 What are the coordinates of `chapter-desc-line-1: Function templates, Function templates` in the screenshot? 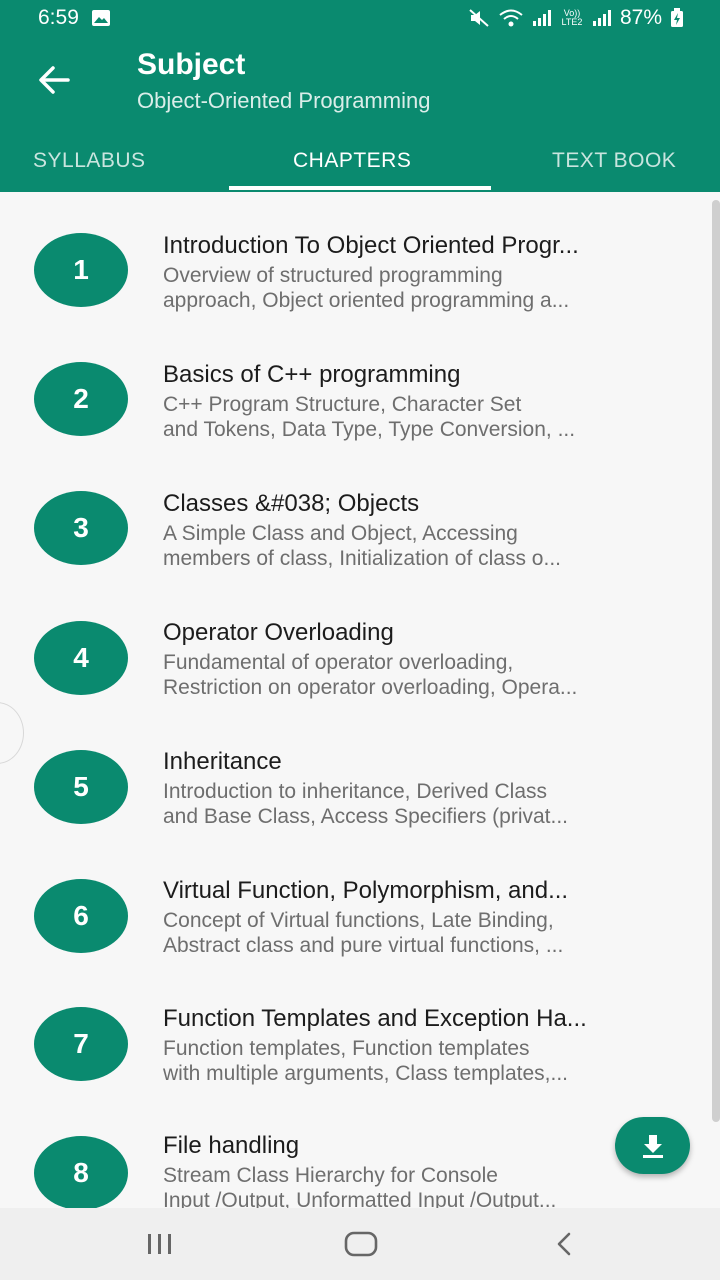 It's located at (346, 1048).